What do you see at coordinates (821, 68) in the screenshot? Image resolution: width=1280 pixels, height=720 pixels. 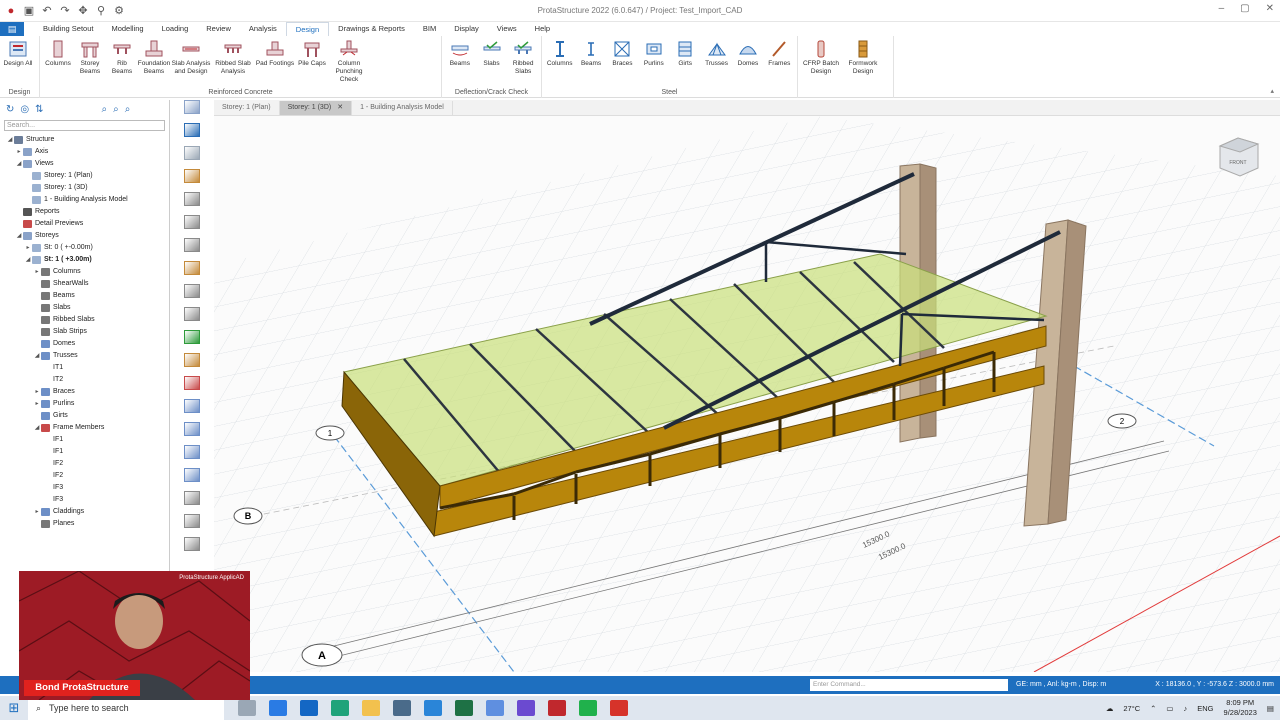 I see `cfrp-batch-design-button: CFRP Batch Design` at bounding box center [821, 68].